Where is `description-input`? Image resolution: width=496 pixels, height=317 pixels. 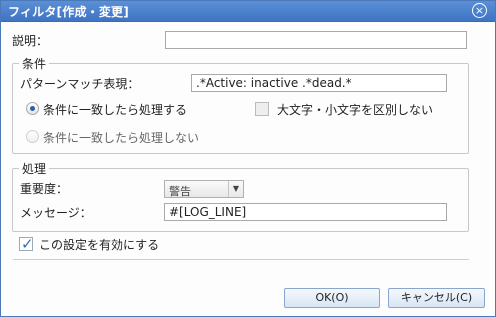
description-input is located at coordinates (316, 40).